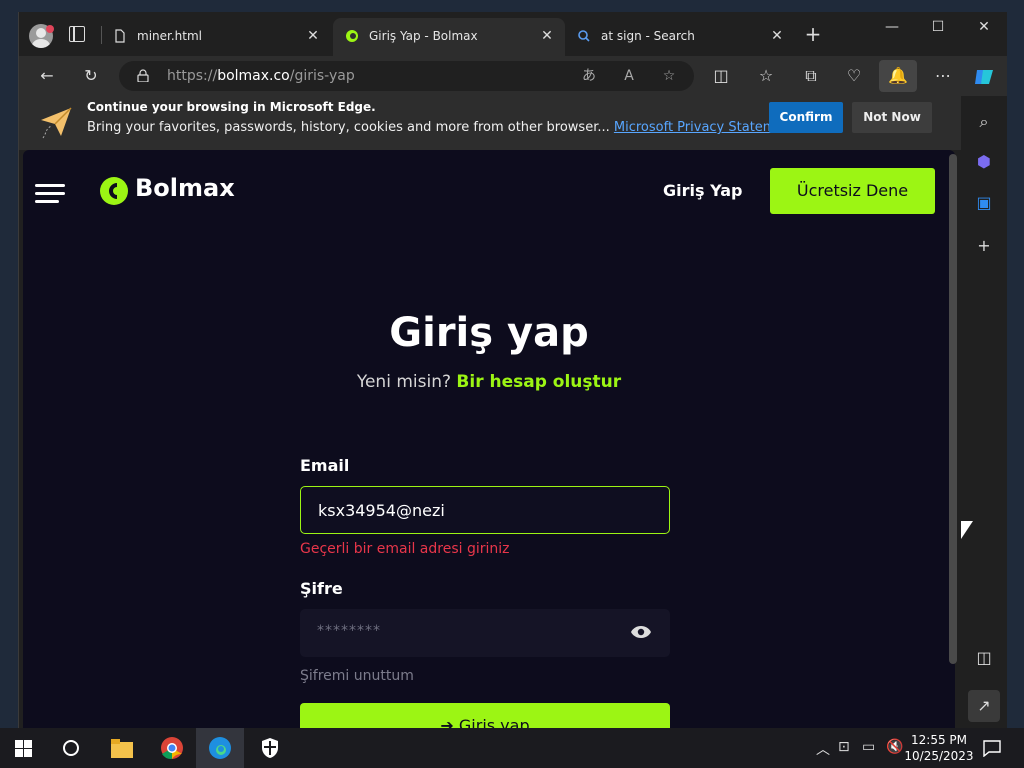  Describe the element at coordinates (261, 76) in the screenshot. I see `url-text: https://bolmax.co/giris-yap` at that location.